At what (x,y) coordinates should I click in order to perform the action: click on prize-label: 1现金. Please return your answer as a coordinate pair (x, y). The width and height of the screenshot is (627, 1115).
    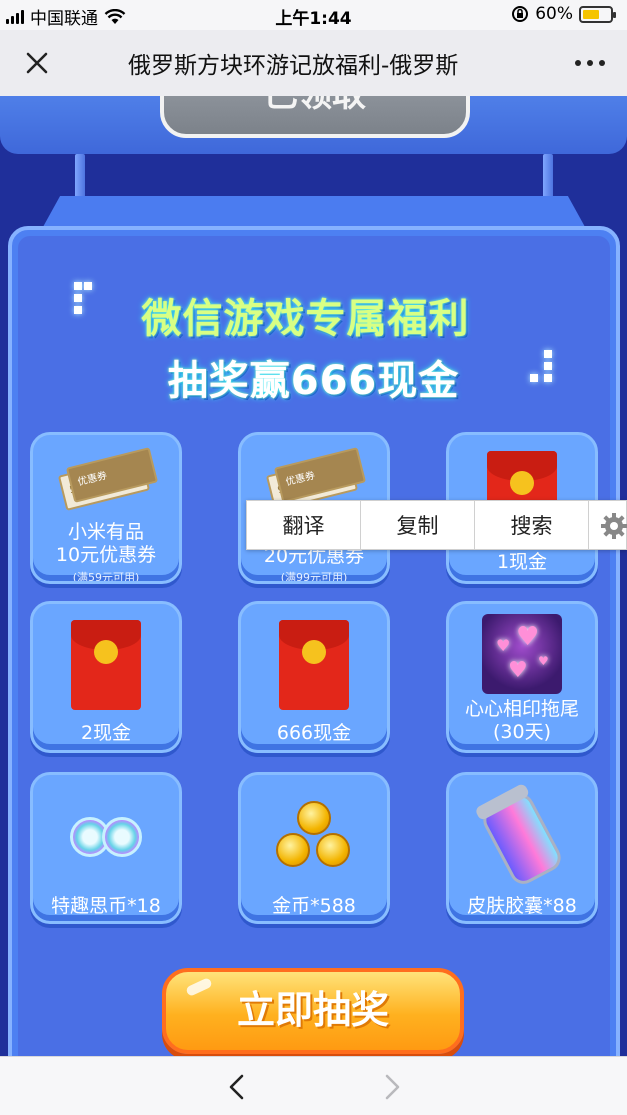
    Looking at the image, I should click on (522, 562).